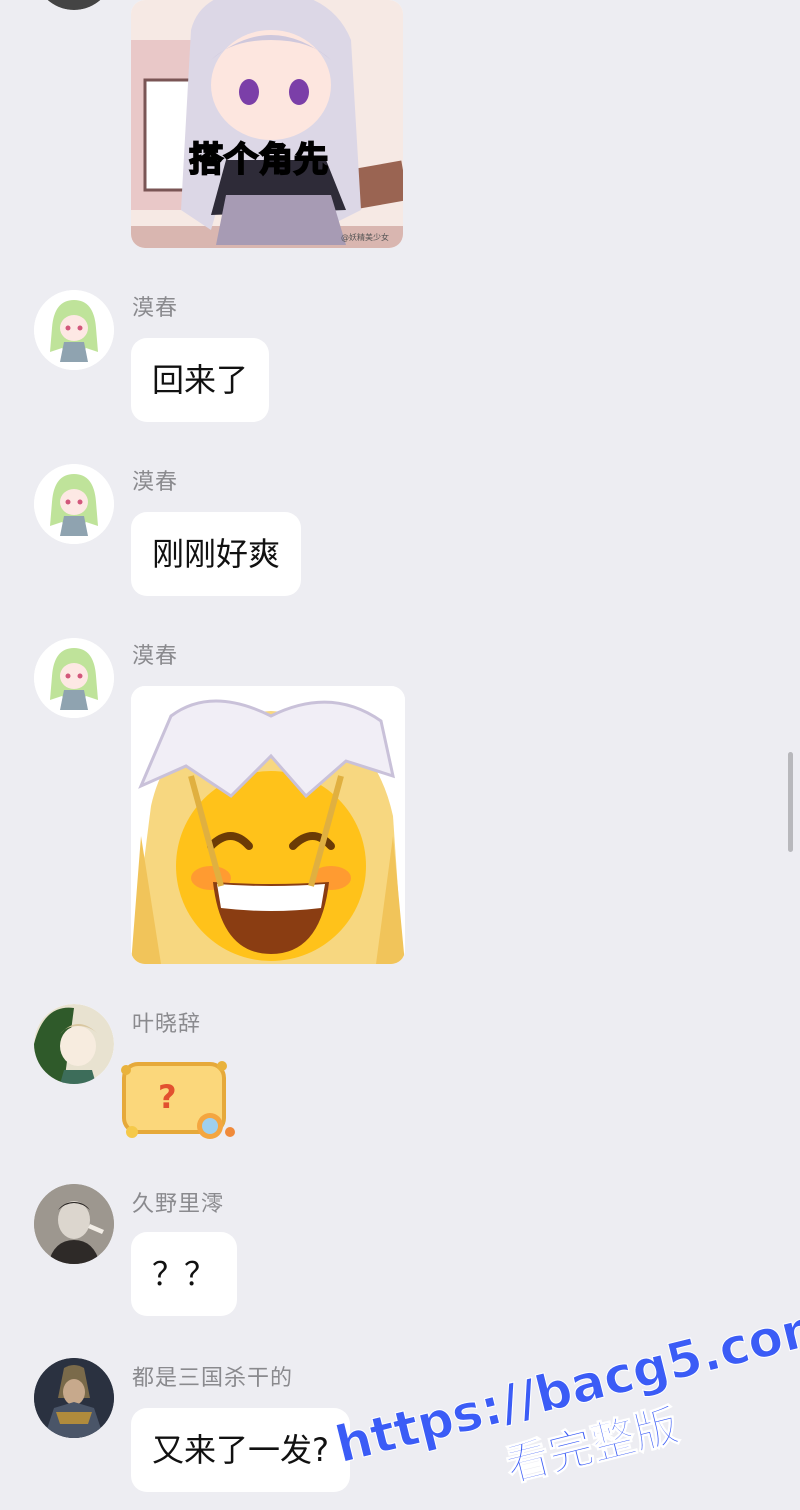  Describe the element at coordinates (167, 1024) in the screenshot. I see `sender-name: 叶晓辞` at that location.